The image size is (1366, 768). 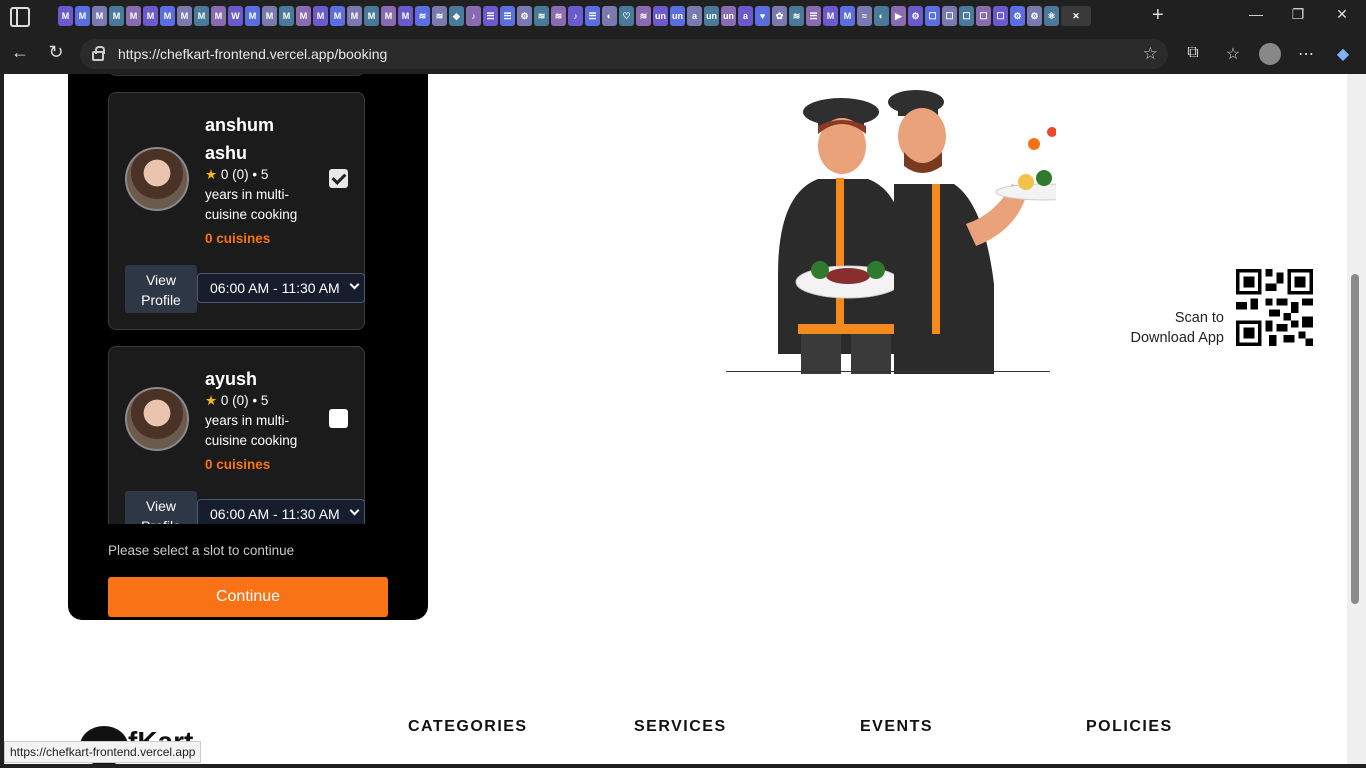 I want to click on maximize-button: ❐, so click(x=1298, y=14).